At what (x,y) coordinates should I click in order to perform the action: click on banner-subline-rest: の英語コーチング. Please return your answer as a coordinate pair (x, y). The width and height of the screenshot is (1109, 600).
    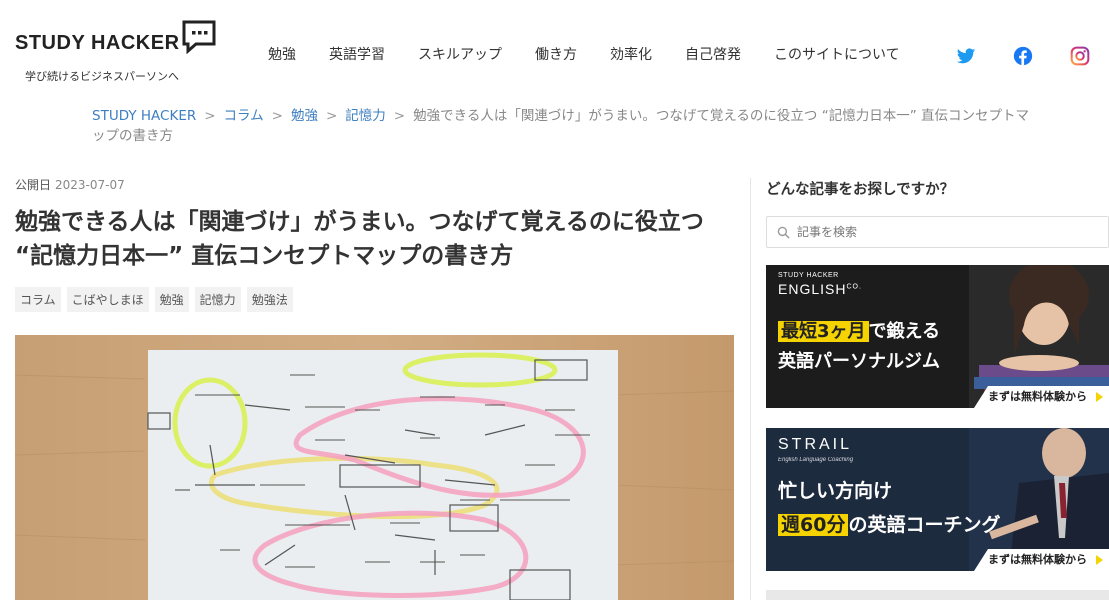
    Looking at the image, I should click on (924, 525).